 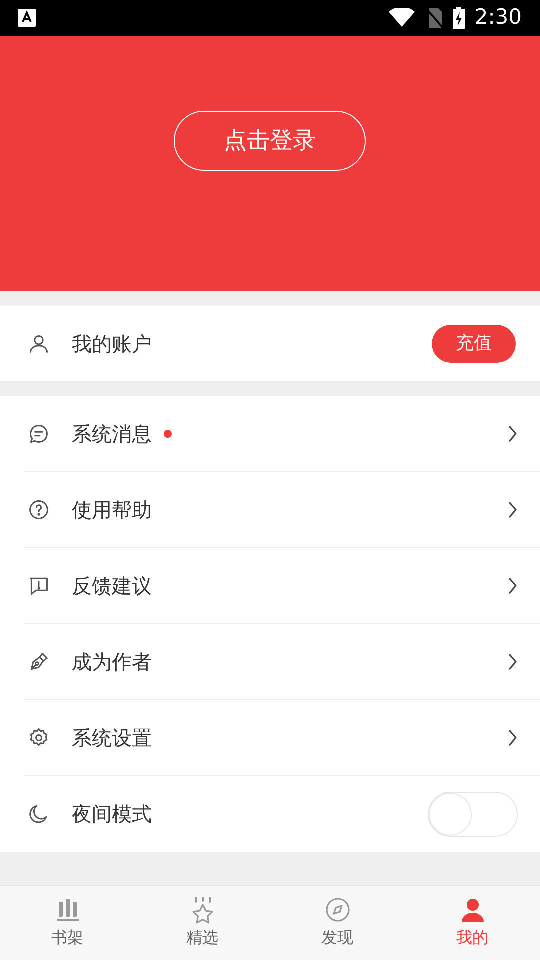 What do you see at coordinates (474, 343) in the screenshot?
I see `recharge-button: 充值` at bounding box center [474, 343].